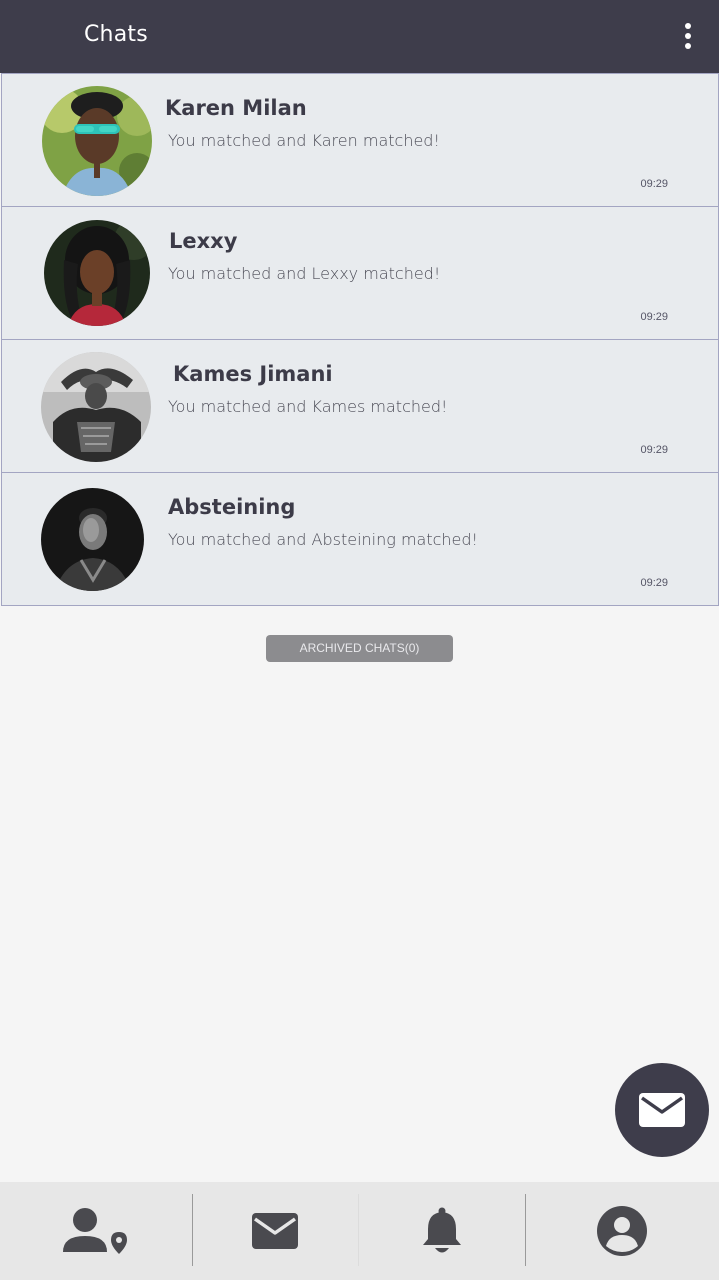 Image resolution: width=719 pixels, height=1280 pixels. I want to click on chat-message: You matched and Karen matched!, so click(304, 140).